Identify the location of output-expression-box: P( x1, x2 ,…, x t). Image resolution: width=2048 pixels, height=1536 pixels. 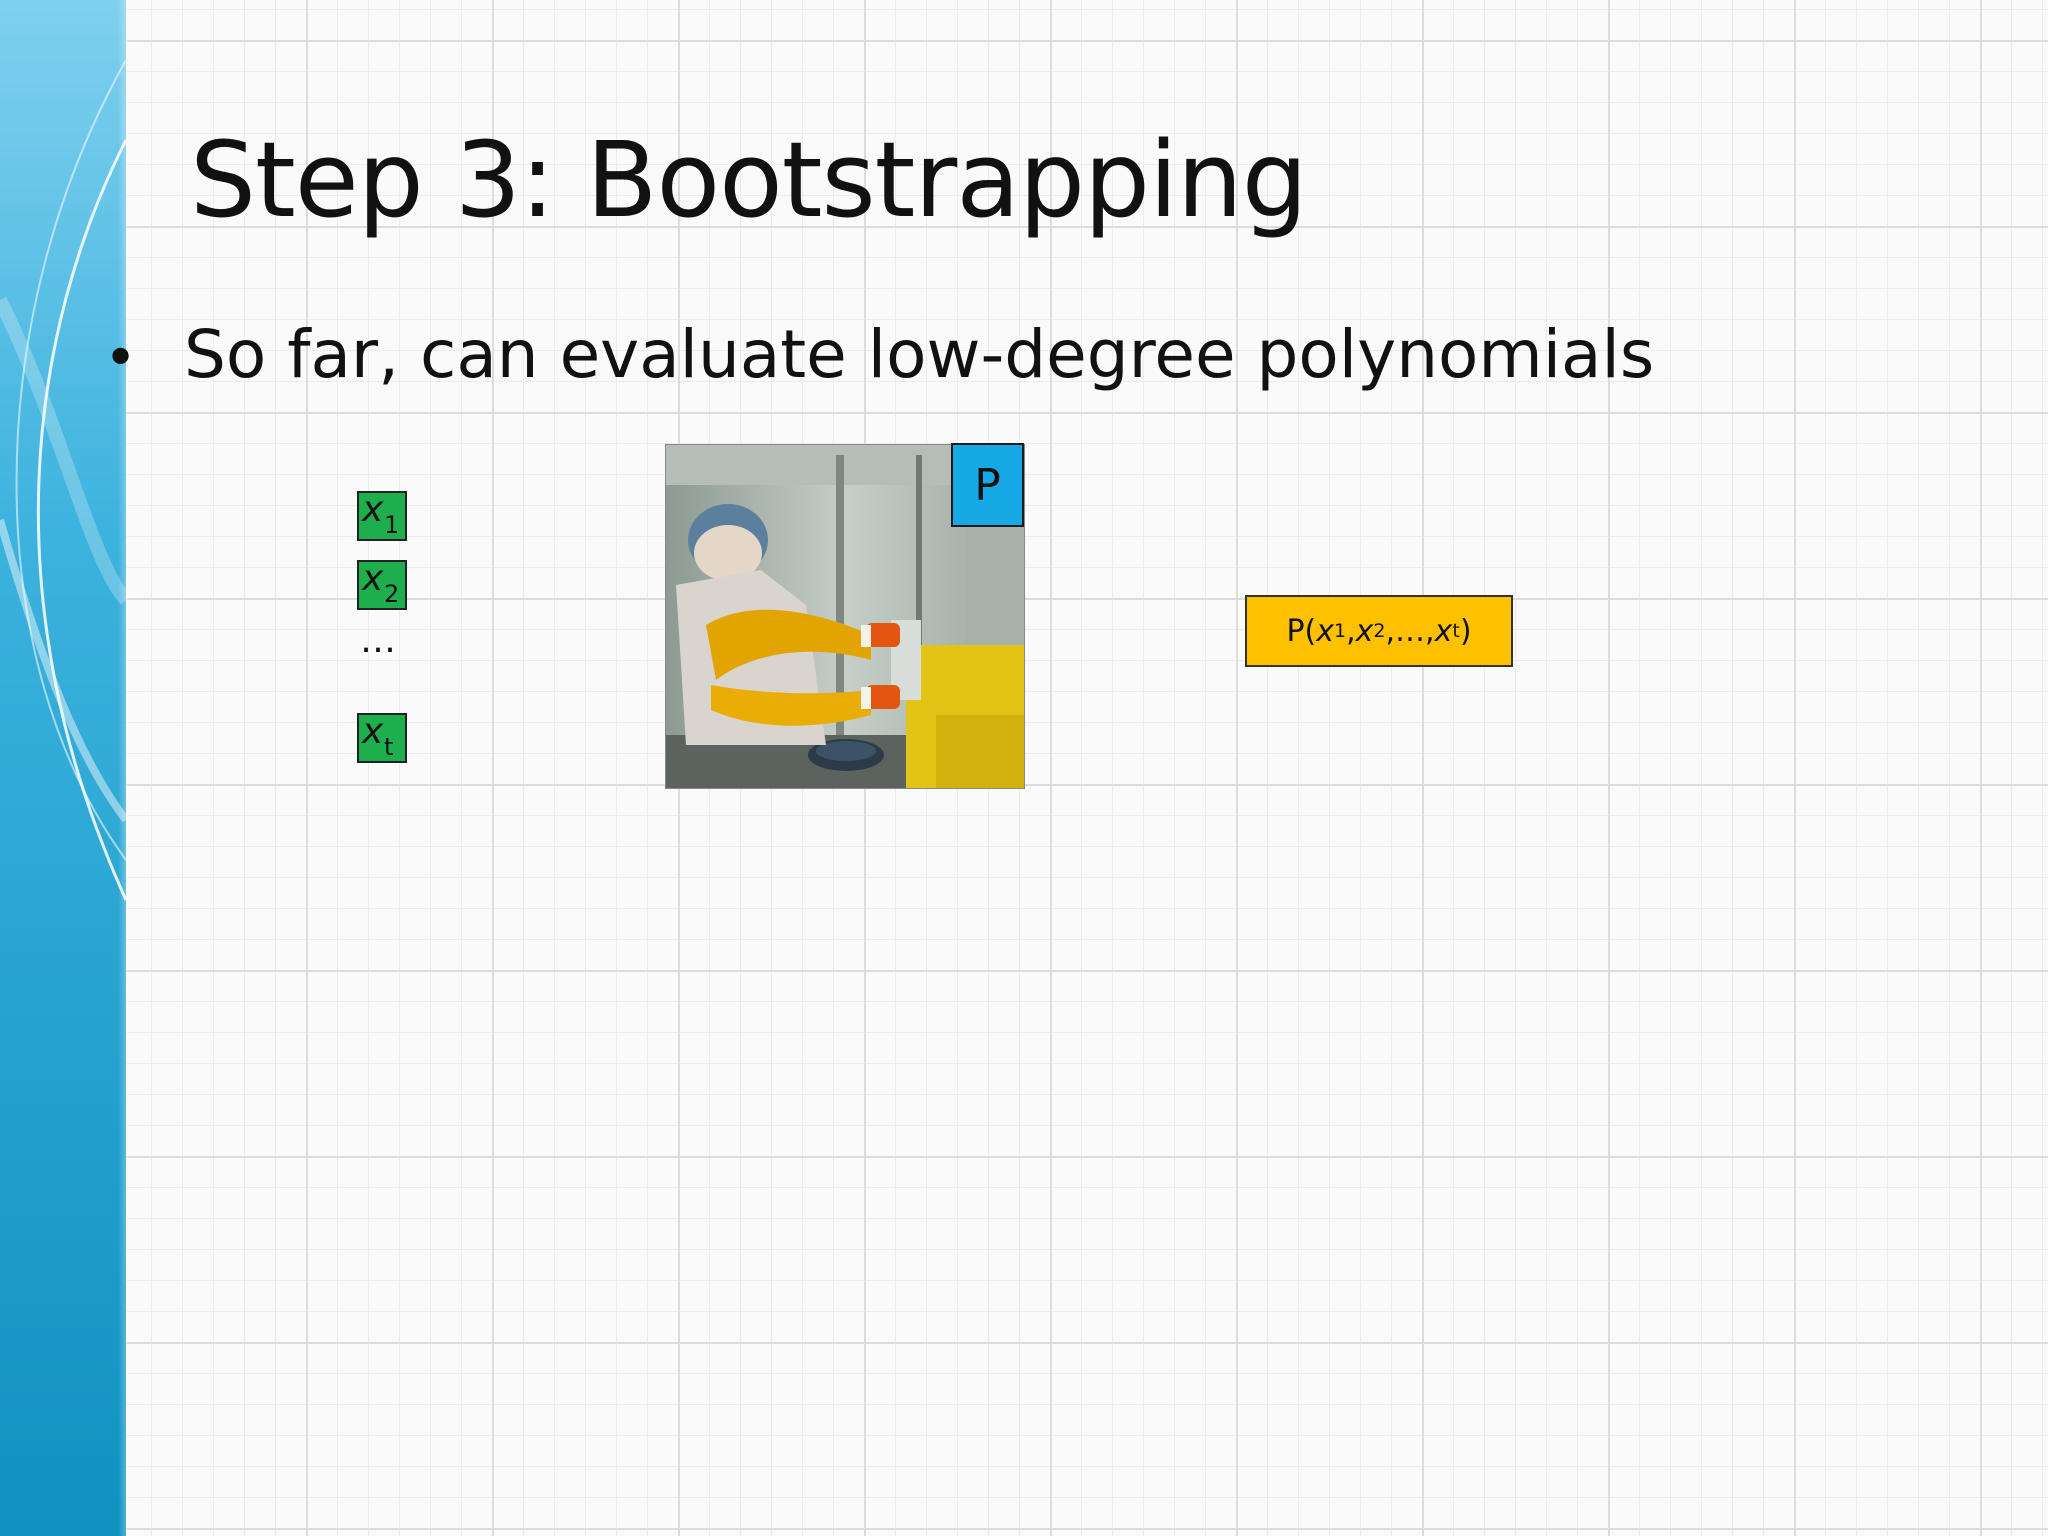
(1379, 631).